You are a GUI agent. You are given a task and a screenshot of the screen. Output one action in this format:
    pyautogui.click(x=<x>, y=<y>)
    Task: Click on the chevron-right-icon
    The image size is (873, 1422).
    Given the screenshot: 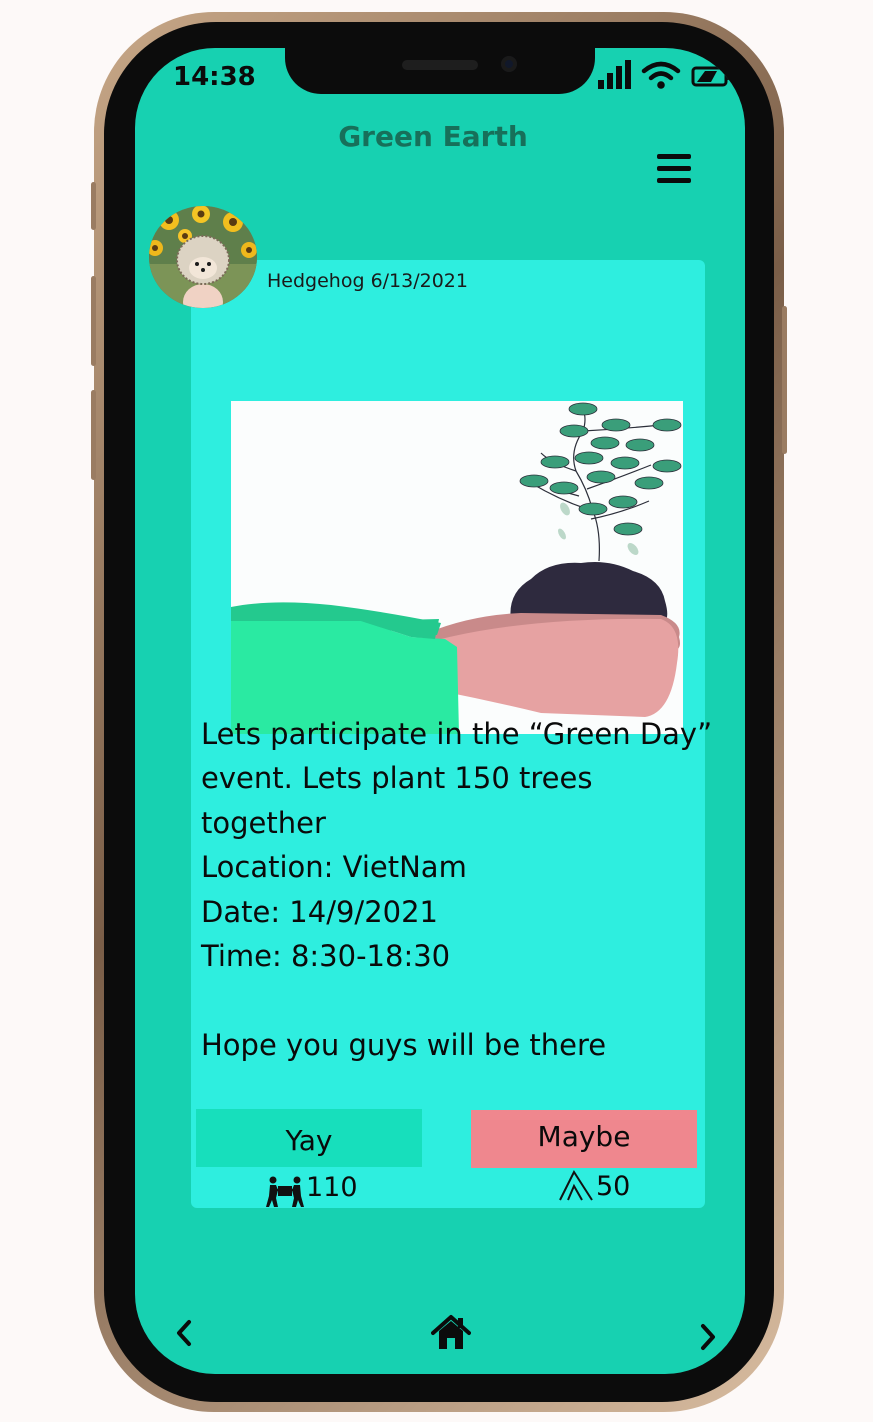 What is the action you would take?
    pyautogui.click(x=708, y=1337)
    